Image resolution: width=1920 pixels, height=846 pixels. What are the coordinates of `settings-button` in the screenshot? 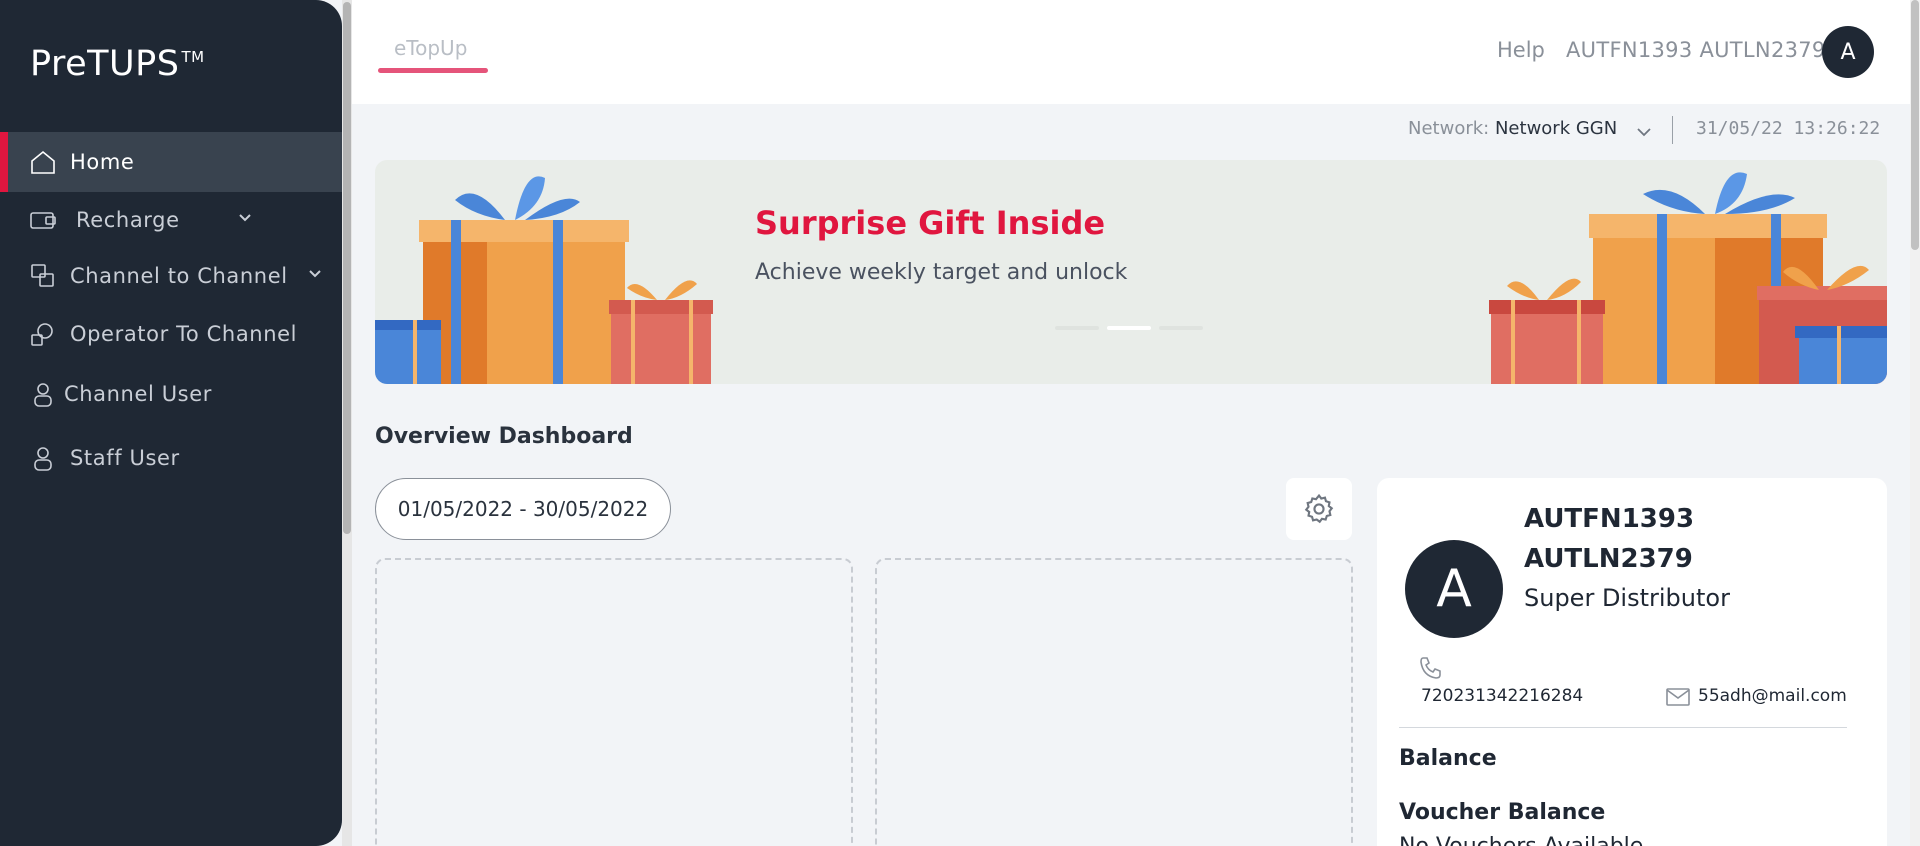 It's located at (1319, 509).